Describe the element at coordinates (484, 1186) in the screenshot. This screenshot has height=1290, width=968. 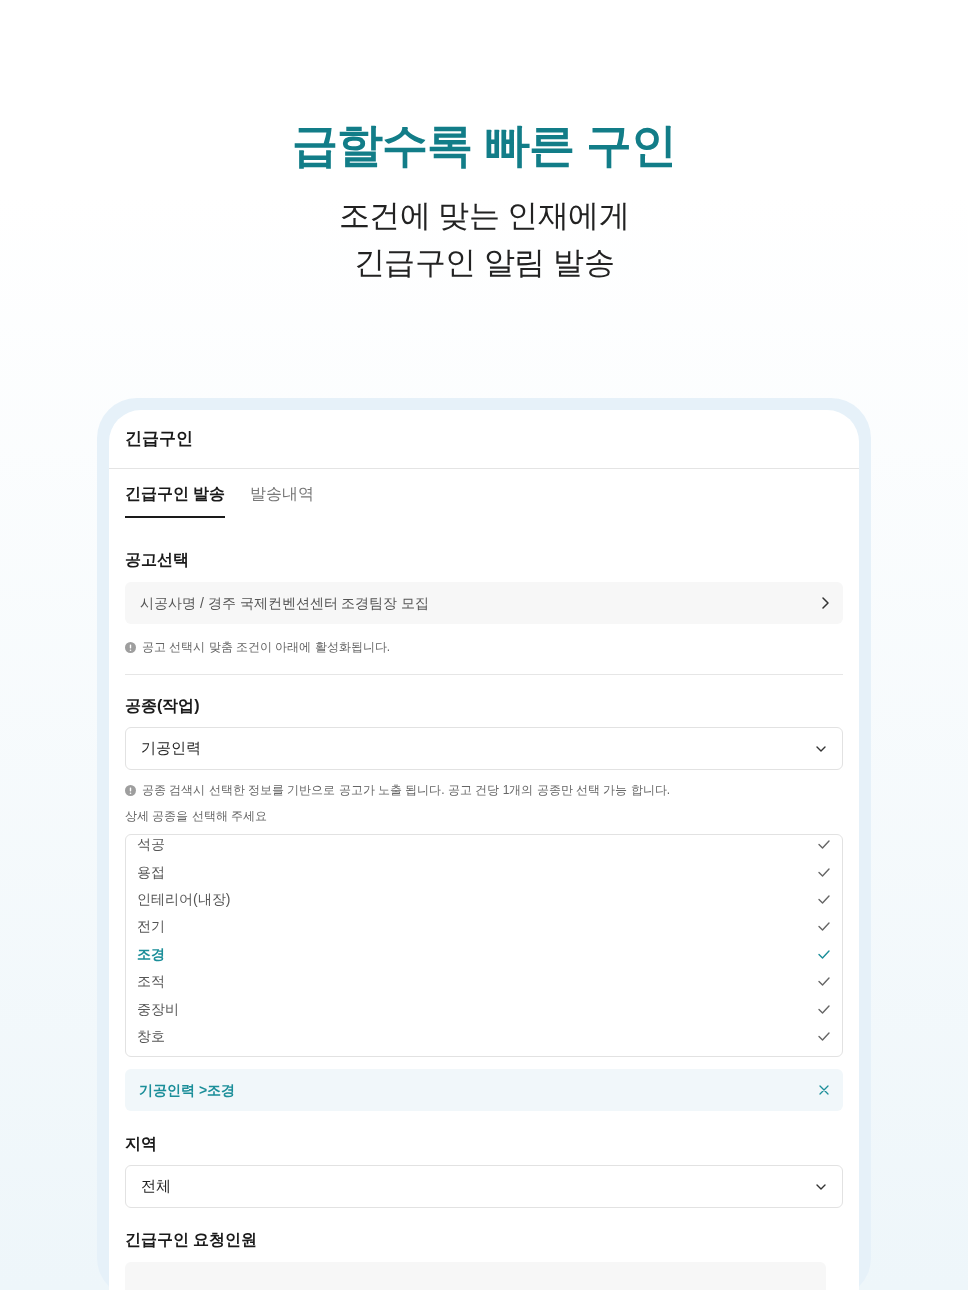
I see `dropdown-select: 전체` at that location.